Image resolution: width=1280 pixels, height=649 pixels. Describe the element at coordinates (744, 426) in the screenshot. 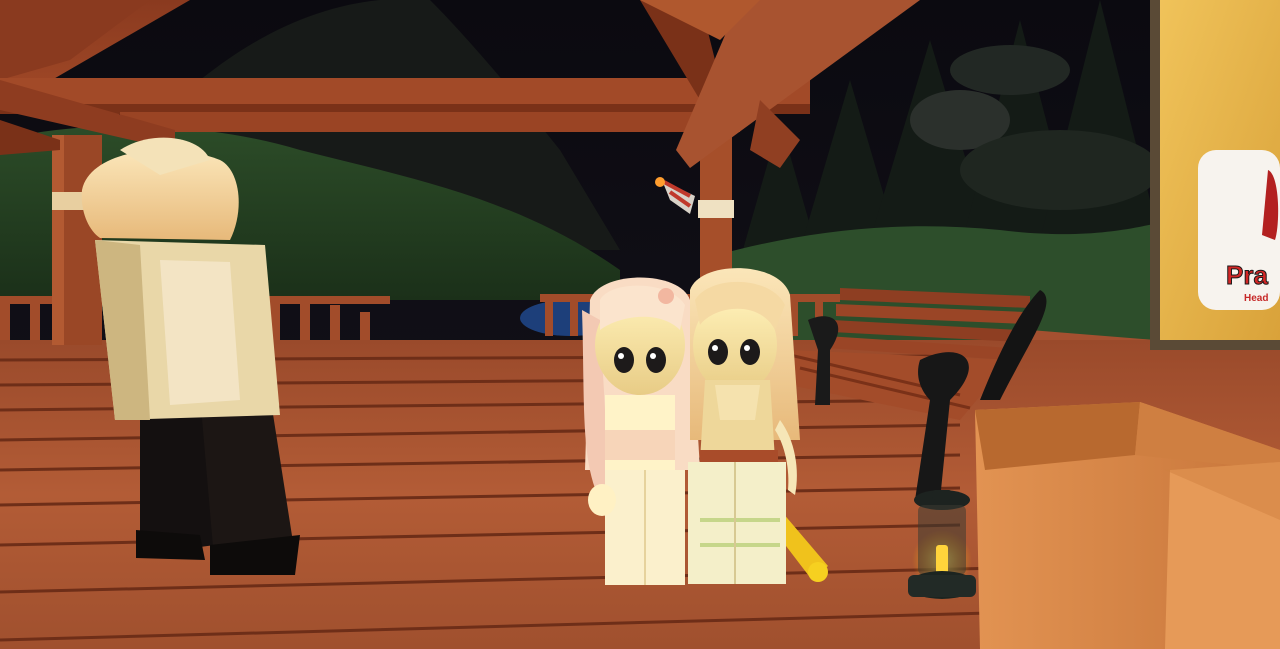

I see `avatar-girl-blonde` at that location.